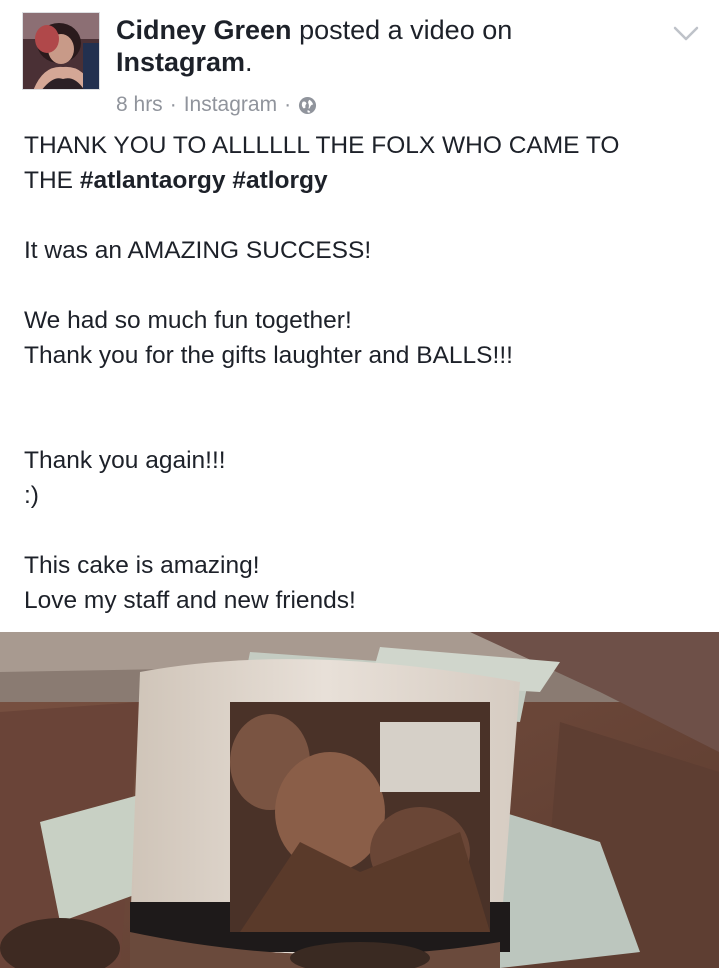 The width and height of the screenshot is (719, 968). I want to click on message-line: It was an AMAZING SUCCESS!, so click(198, 250).